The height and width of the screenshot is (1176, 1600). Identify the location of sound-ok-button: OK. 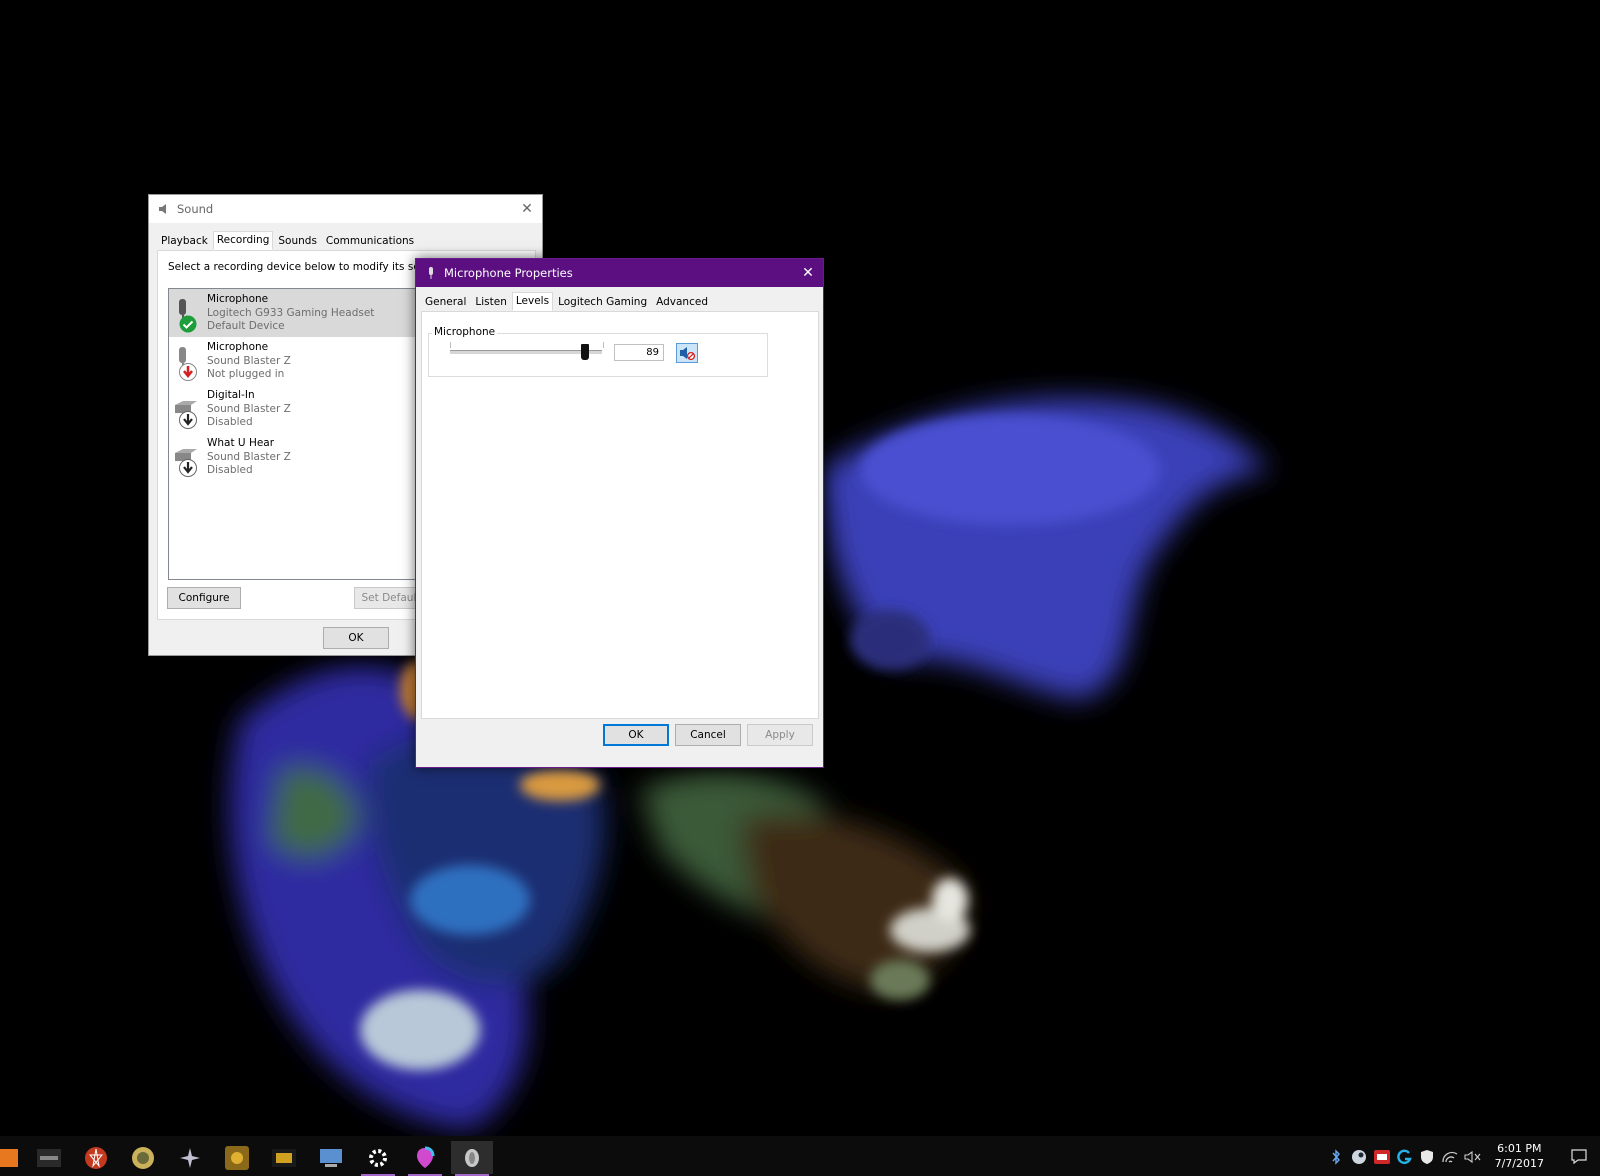
(356, 638).